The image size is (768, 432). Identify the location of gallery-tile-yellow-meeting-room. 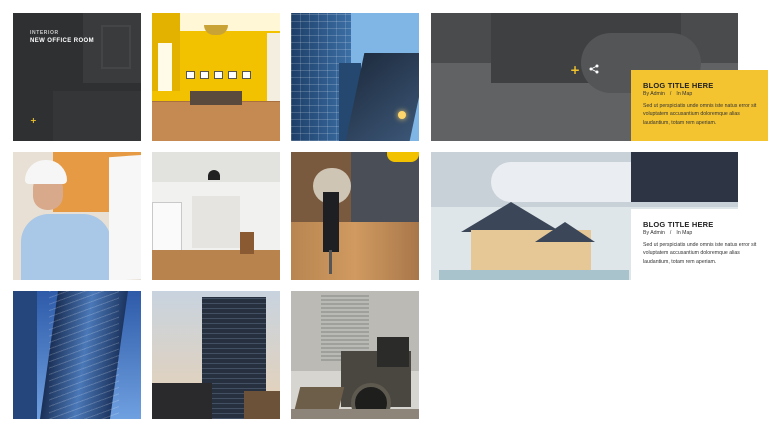
(216, 77).